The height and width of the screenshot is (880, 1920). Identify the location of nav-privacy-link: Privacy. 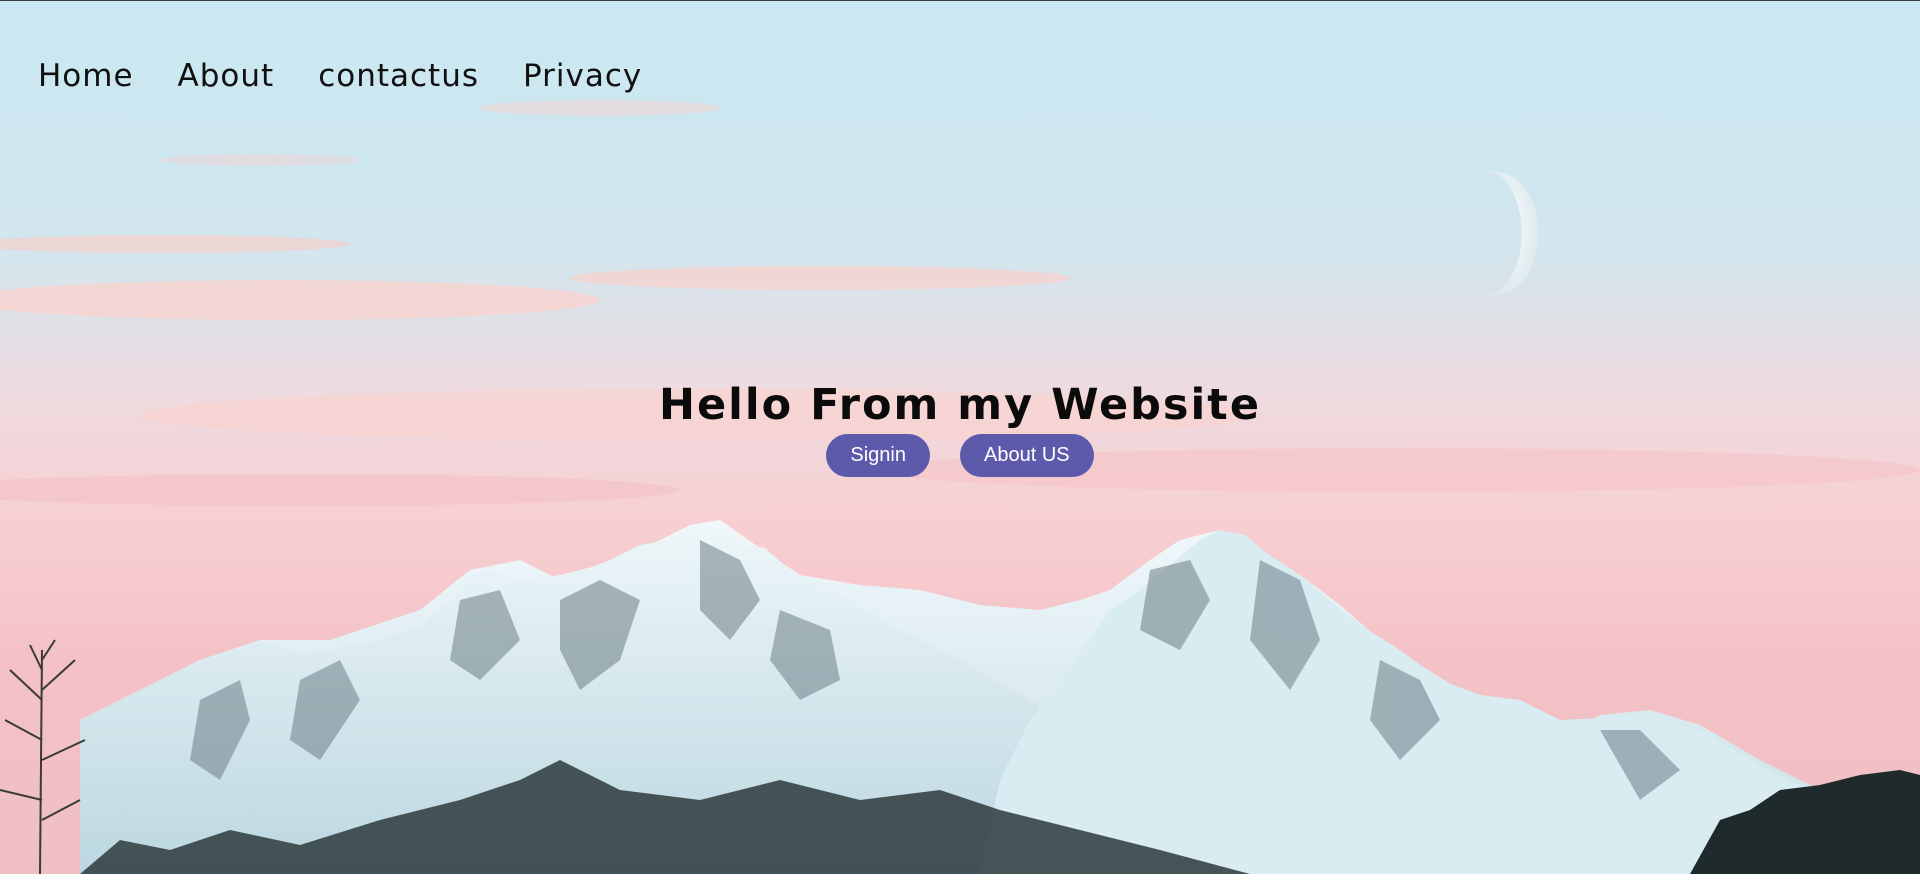
(582, 76).